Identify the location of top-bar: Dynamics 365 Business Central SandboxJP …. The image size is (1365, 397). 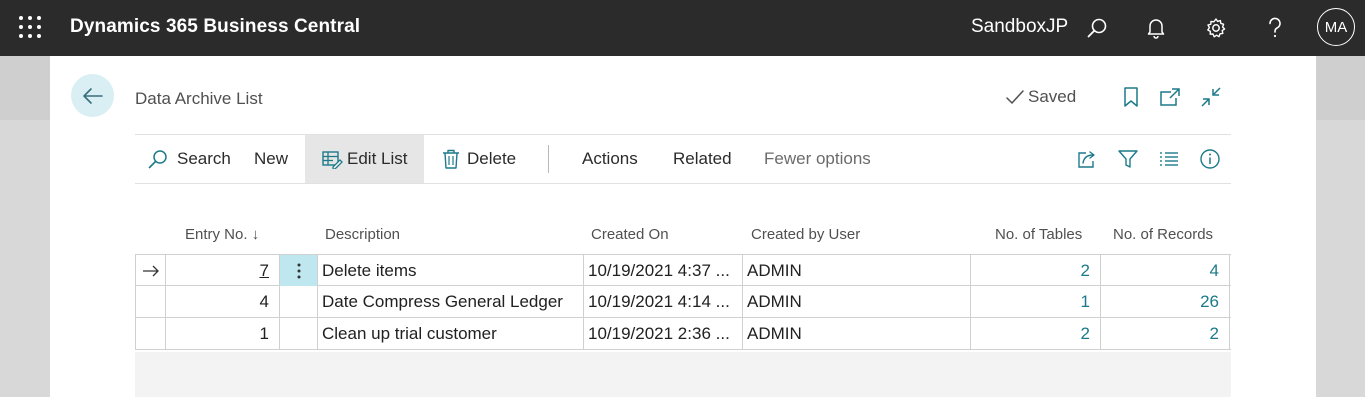
(682, 28).